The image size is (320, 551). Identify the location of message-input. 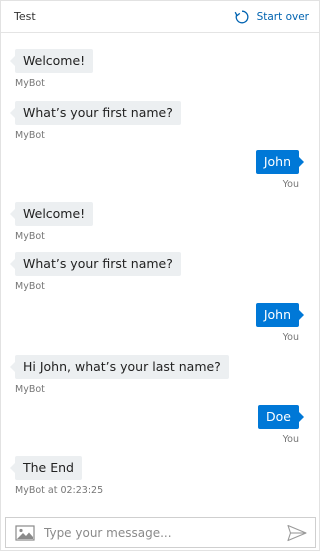
(159, 533).